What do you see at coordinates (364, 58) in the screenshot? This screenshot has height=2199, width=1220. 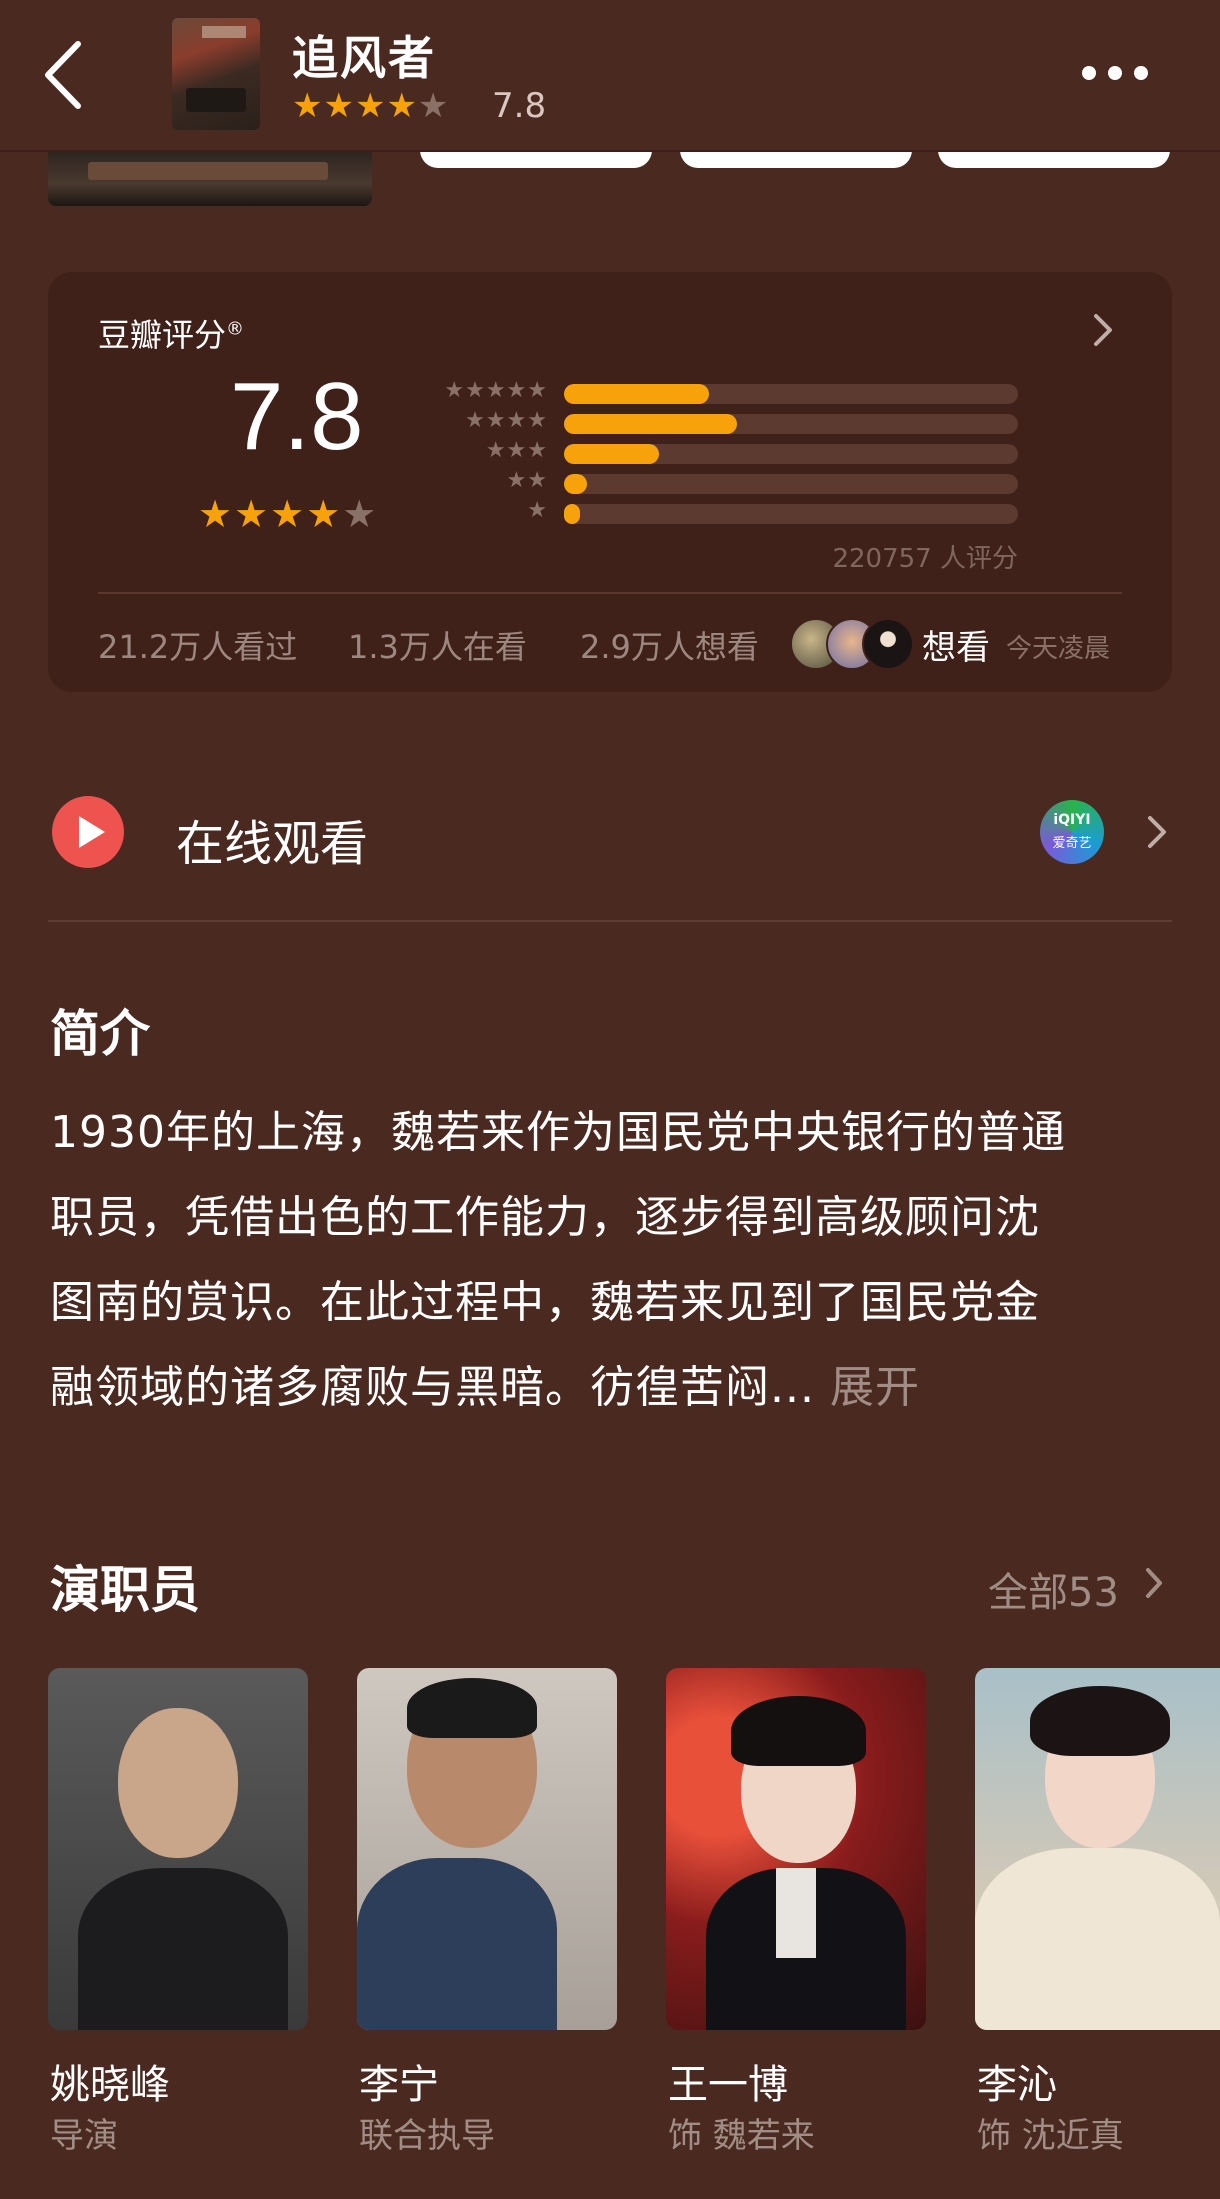 I see `movie-title: 追风者` at bounding box center [364, 58].